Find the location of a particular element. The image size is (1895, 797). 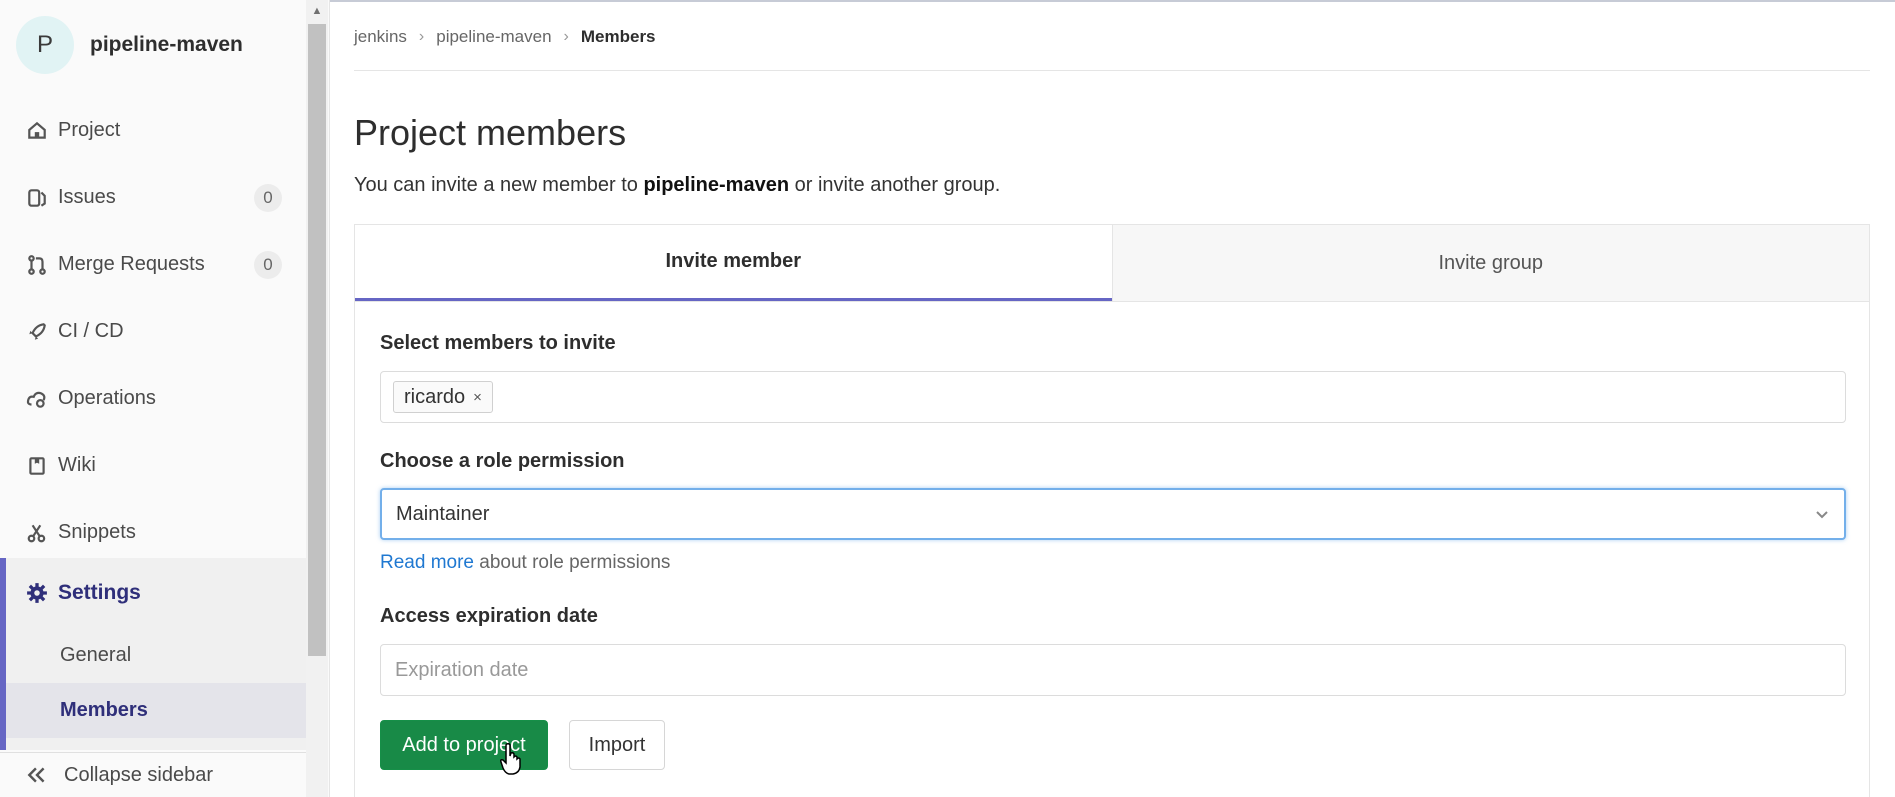

collapse-sidebar-label: Collapse sidebar is located at coordinates (138, 774).